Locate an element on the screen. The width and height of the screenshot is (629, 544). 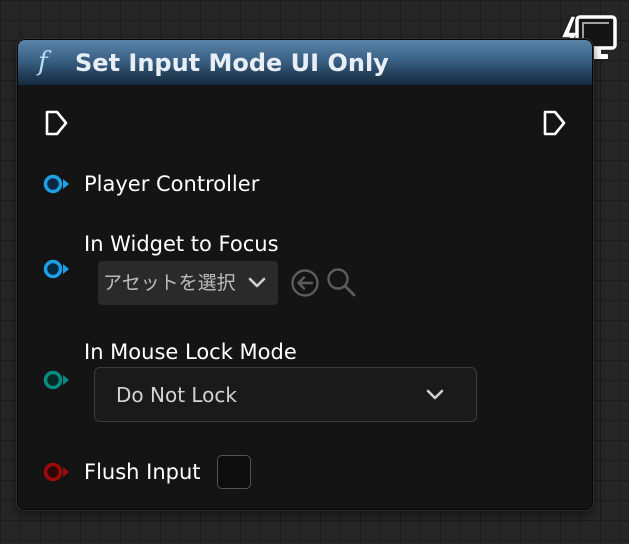
asset-picker-combo: アセットを選択 is located at coordinates (188, 283).